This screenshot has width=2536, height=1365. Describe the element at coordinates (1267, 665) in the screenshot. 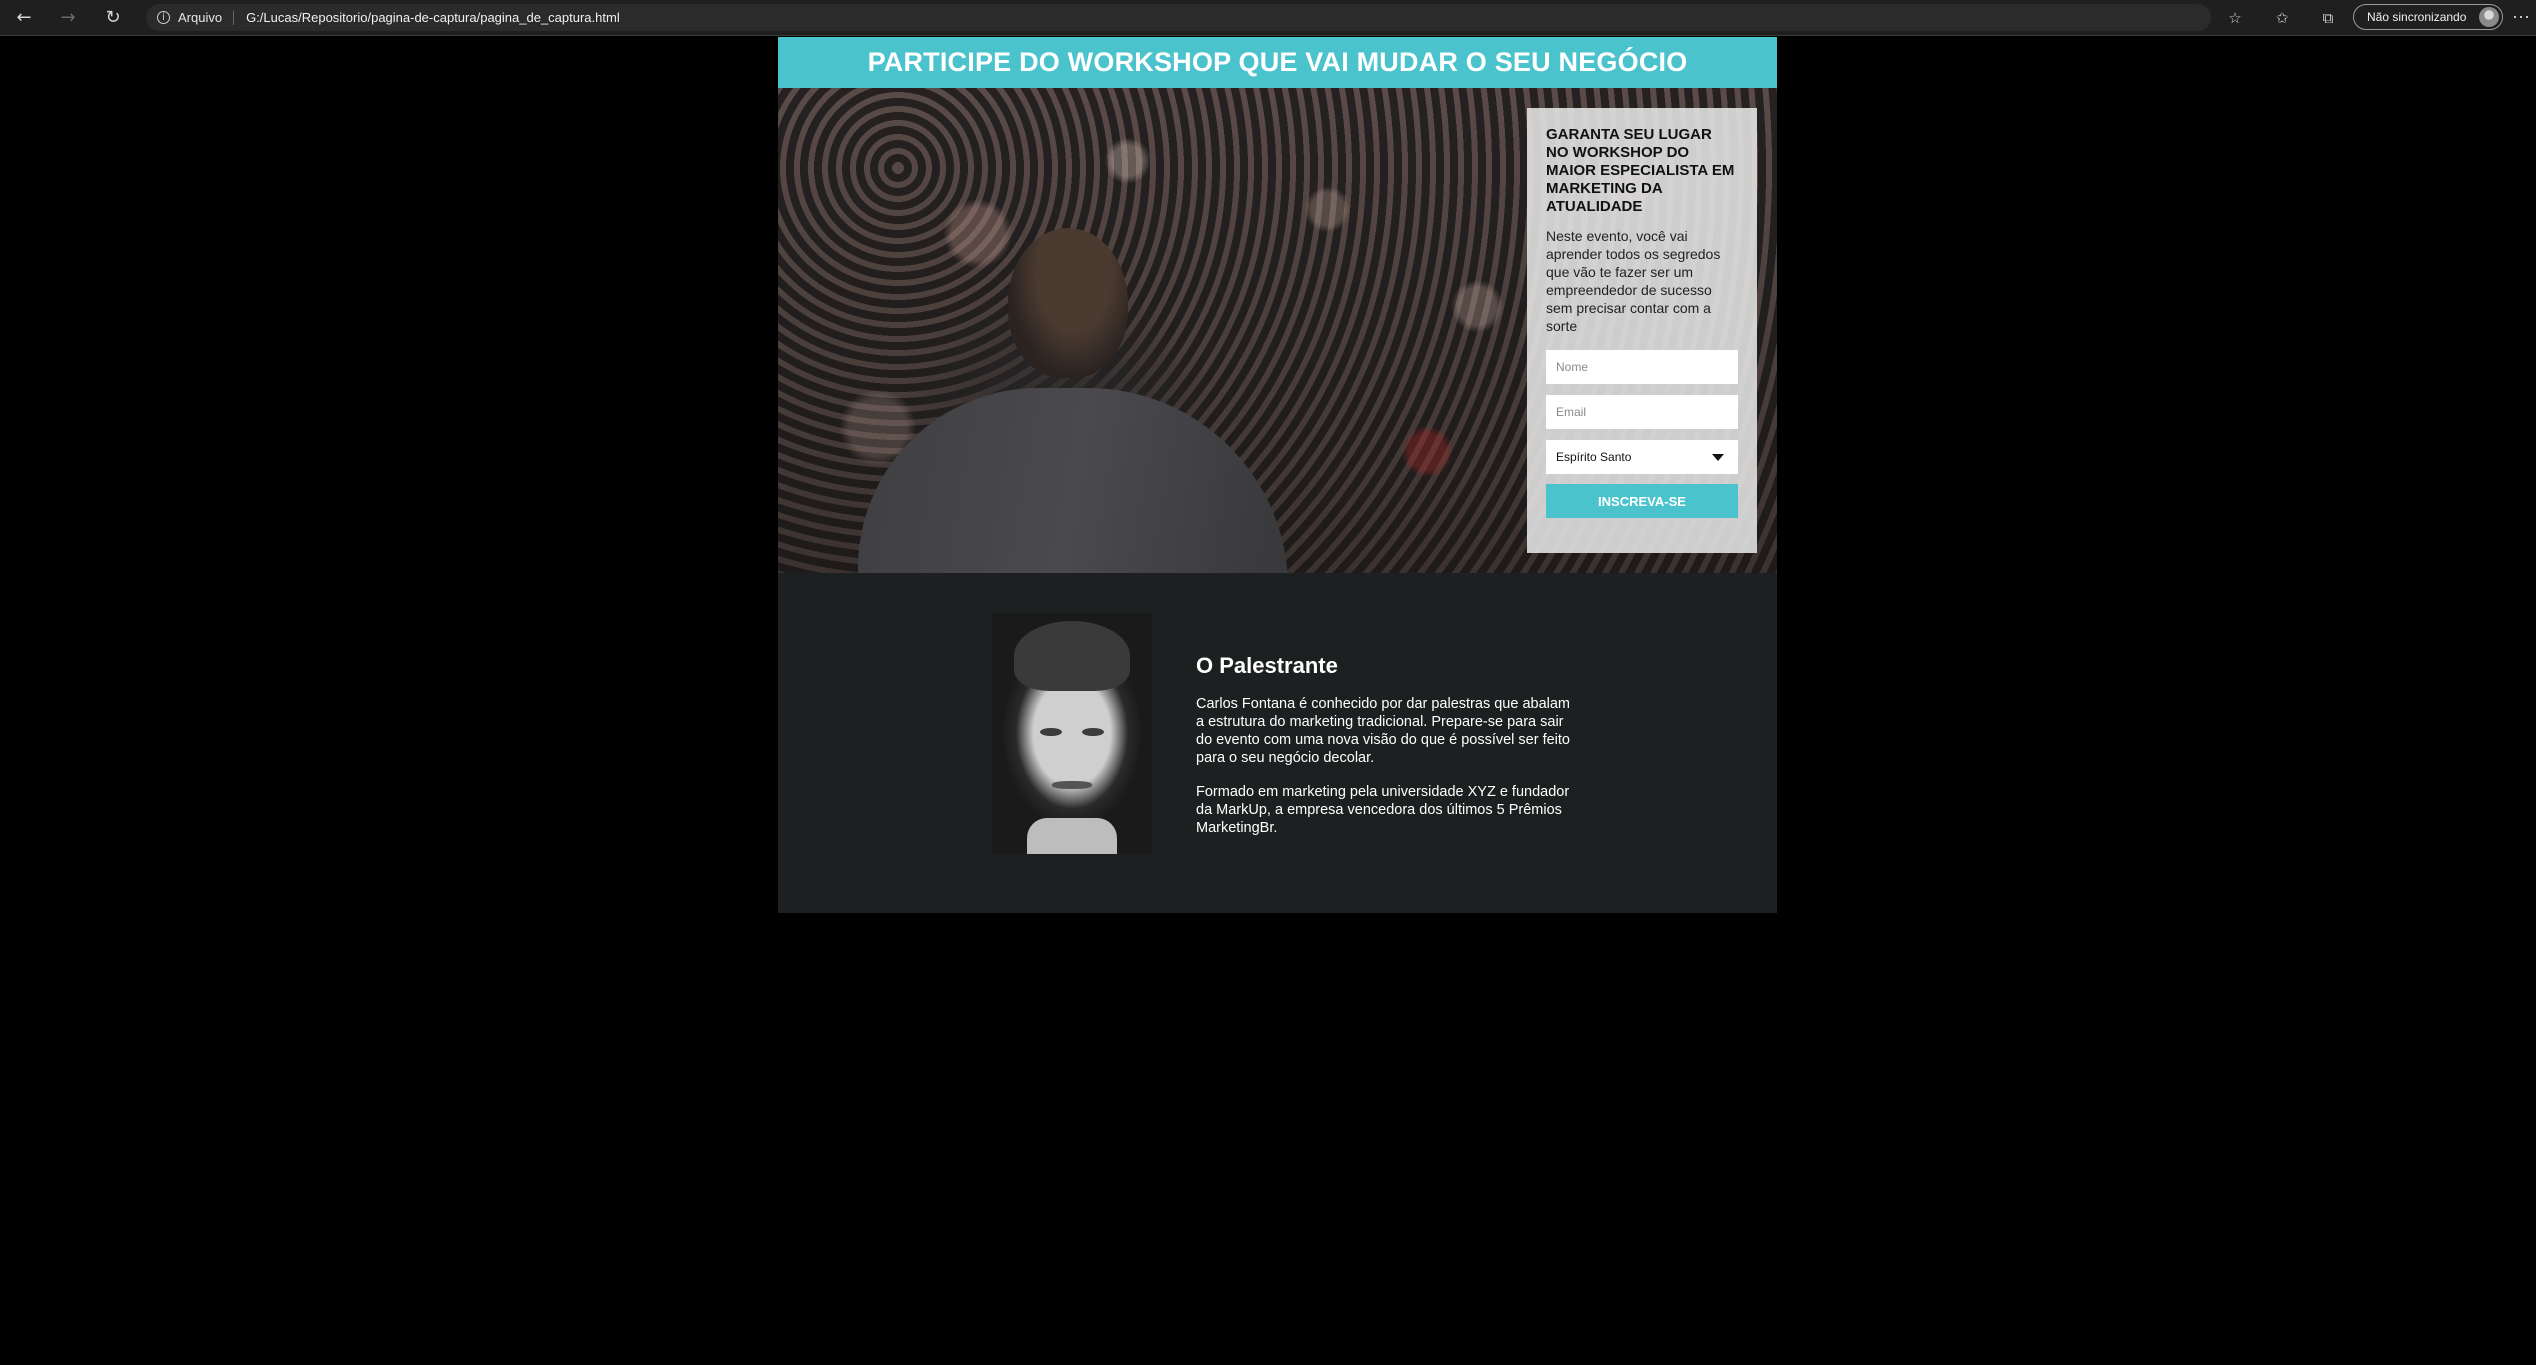

I see `speaker-title: O Palestrante` at that location.